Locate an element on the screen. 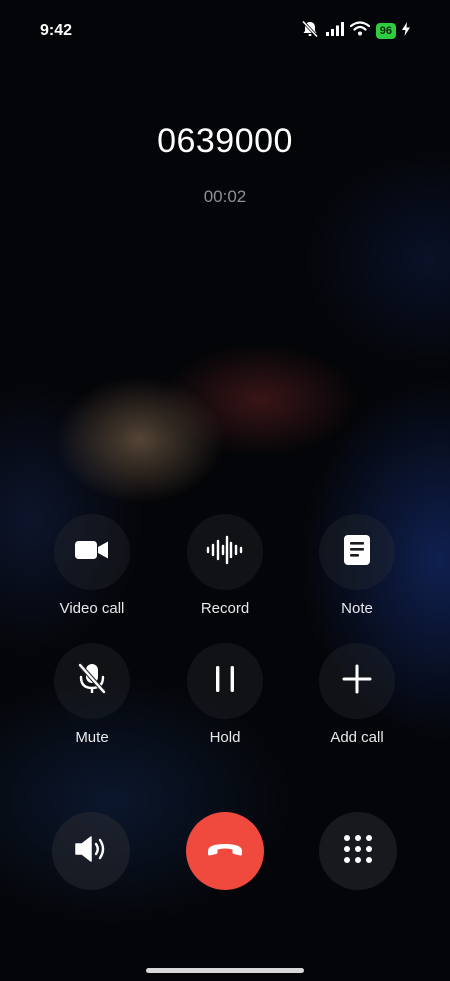 The image size is (450, 981). video-call-label: Video call is located at coordinates (92, 608).